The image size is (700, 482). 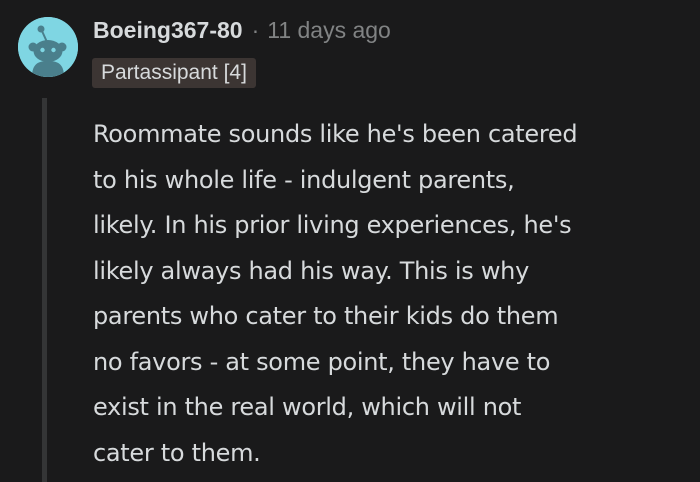 What do you see at coordinates (311, 270) in the screenshot?
I see `comment-body-line: likely always had his way. This is why` at bounding box center [311, 270].